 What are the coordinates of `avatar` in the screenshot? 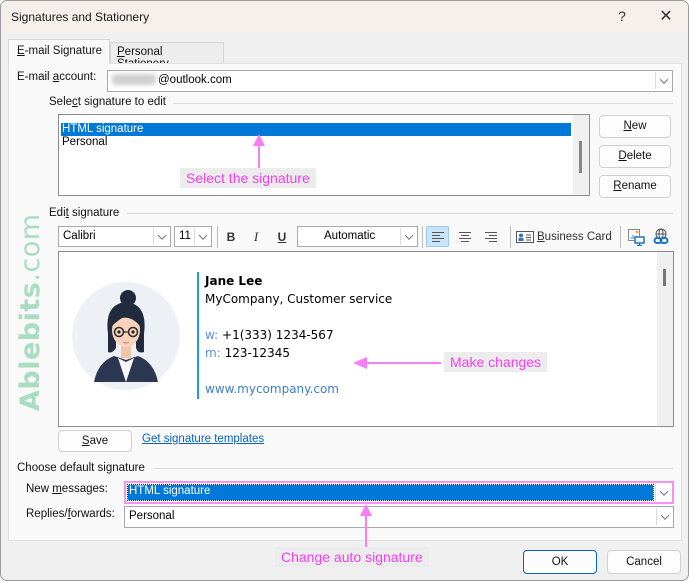 It's located at (126, 336).